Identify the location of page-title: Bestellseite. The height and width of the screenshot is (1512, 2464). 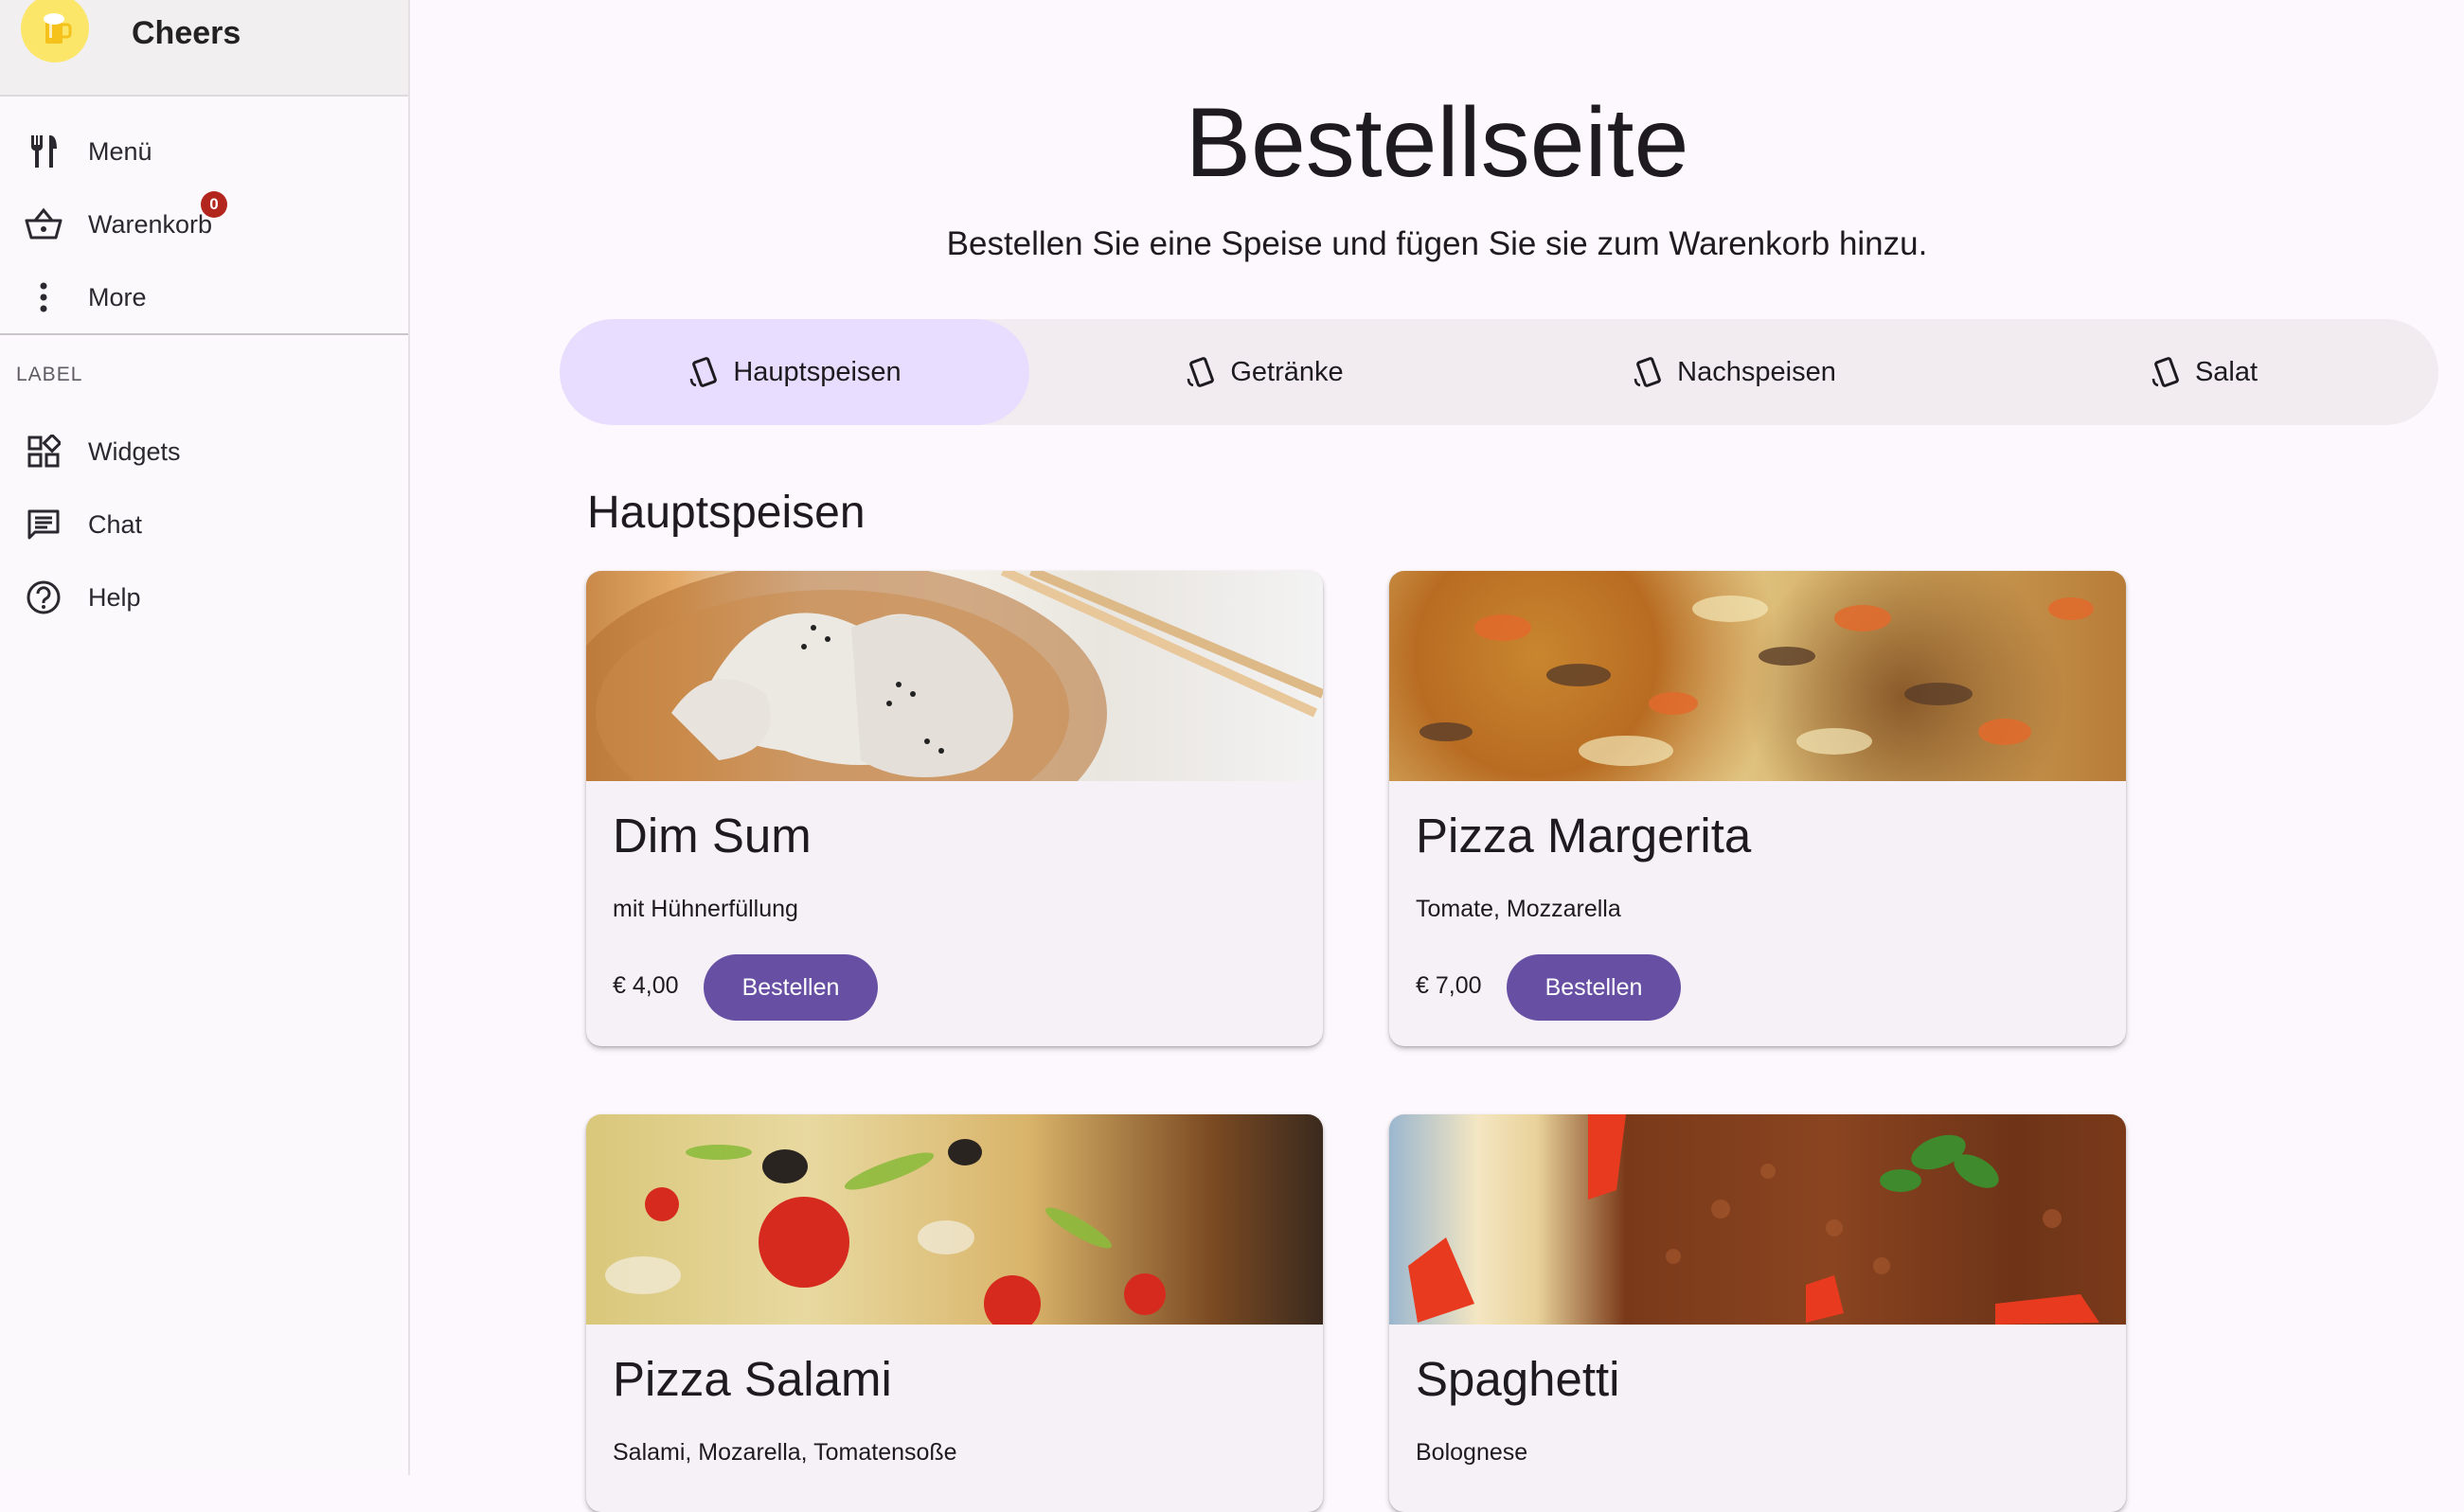
(1437, 143).